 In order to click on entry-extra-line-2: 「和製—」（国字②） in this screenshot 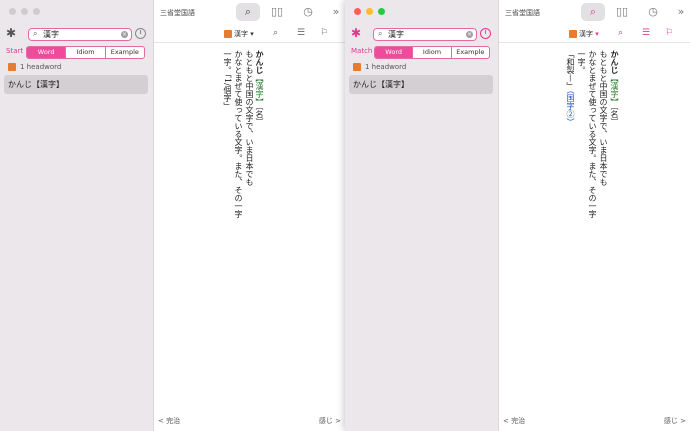, I will do `click(570, 88)`.